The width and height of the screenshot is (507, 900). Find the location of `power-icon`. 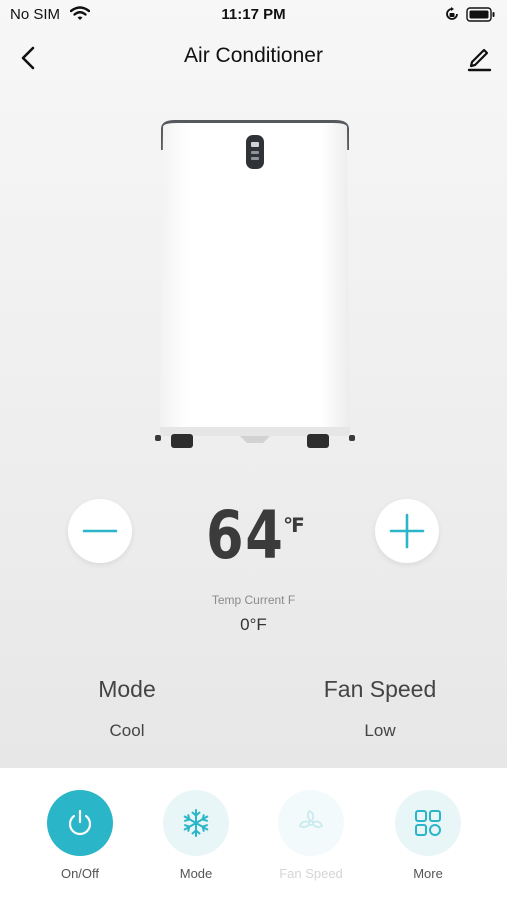

power-icon is located at coordinates (80, 822).